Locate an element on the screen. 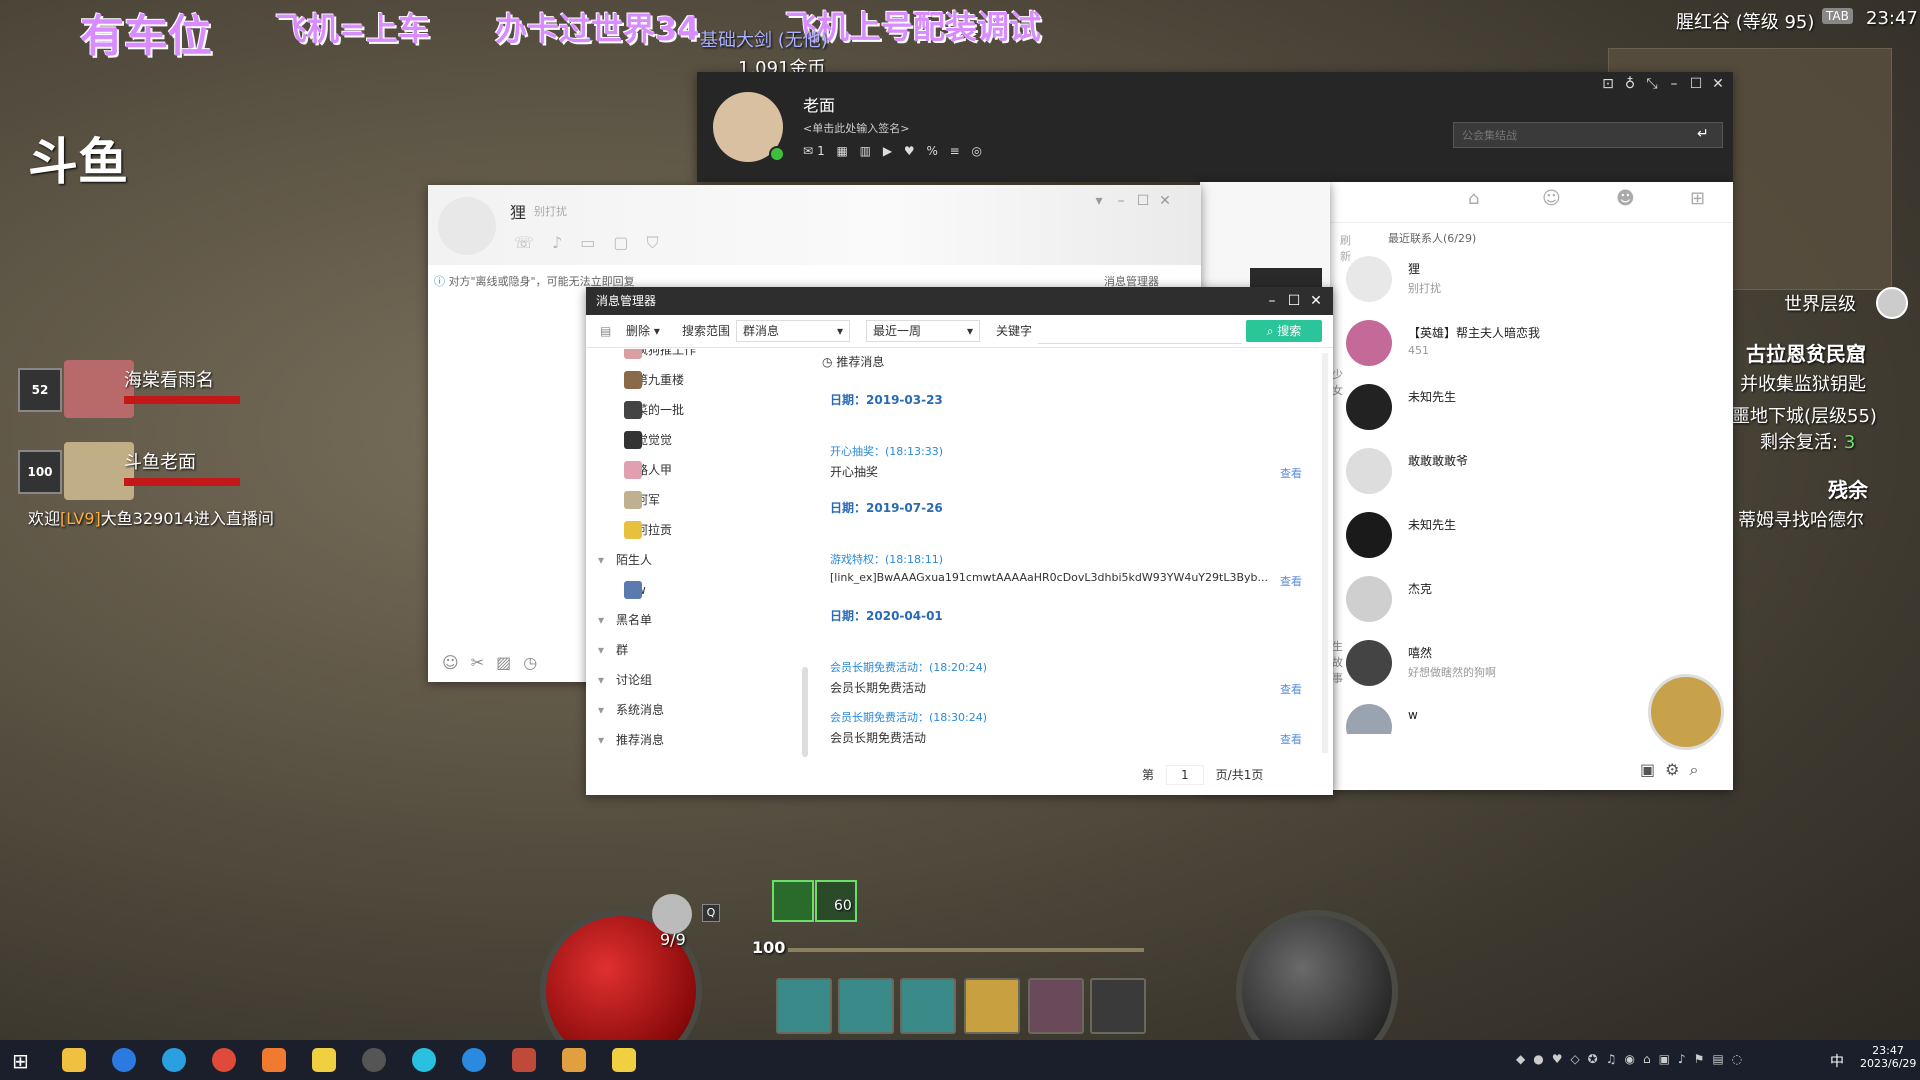 The height and width of the screenshot is (1080, 1920). tab-group-icon: ☻ is located at coordinates (1625, 198).